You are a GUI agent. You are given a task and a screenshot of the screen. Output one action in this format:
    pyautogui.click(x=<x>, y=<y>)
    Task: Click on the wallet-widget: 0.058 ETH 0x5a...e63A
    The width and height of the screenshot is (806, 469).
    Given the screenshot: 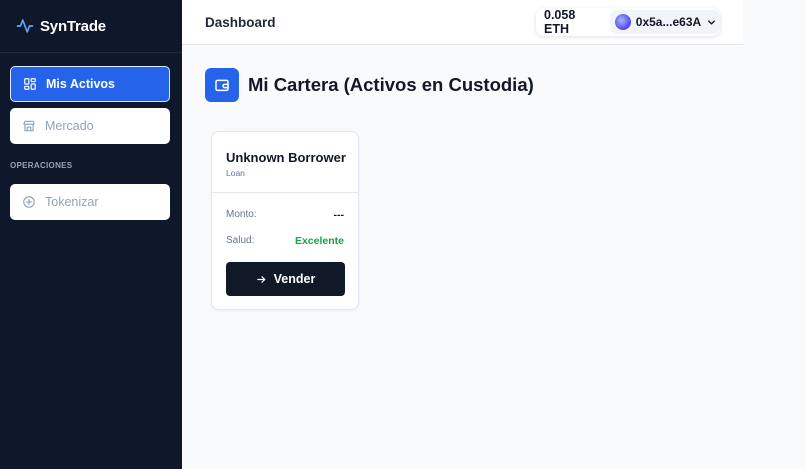 What is the action you would take?
    pyautogui.click(x=628, y=22)
    